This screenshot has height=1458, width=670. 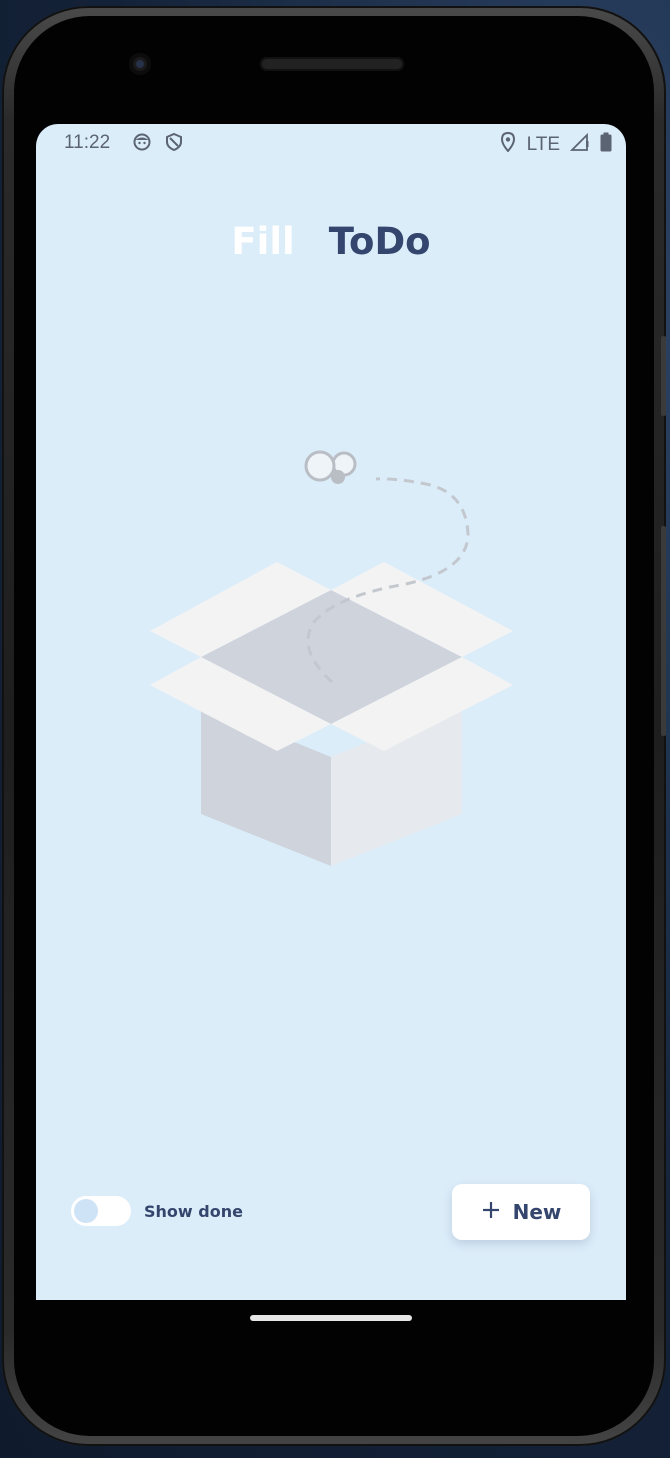 What do you see at coordinates (193, 1211) in the screenshot?
I see `show-done-label: Show done` at bounding box center [193, 1211].